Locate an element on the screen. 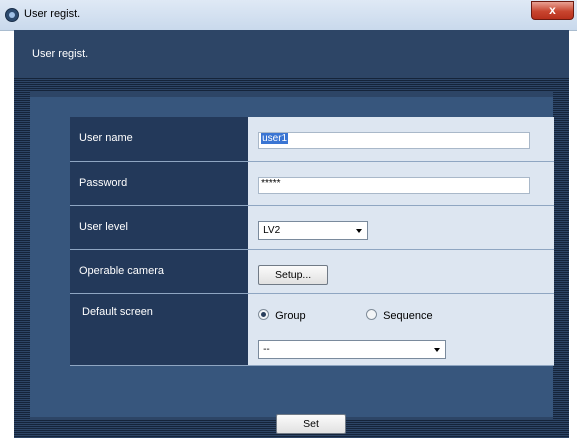 The image size is (577, 438). radio-group-label: Group is located at coordinates (290, 315).